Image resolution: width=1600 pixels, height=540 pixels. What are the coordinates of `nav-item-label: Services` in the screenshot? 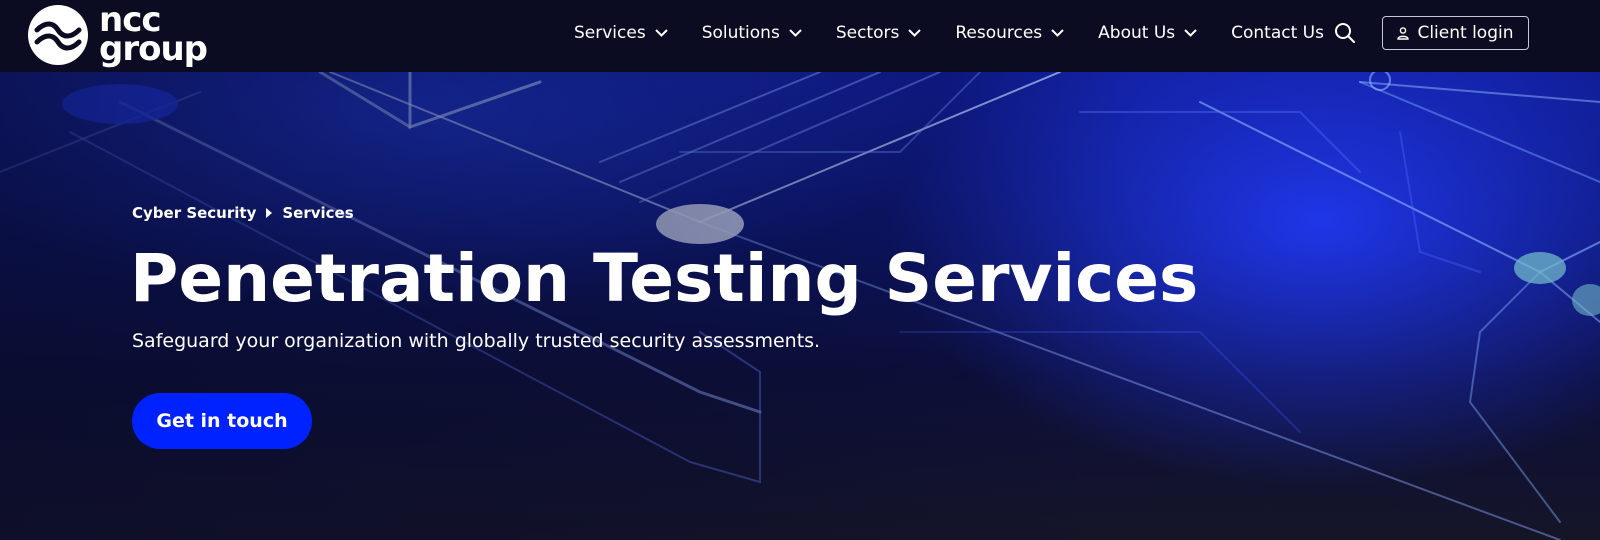 It's located at (610, 33).